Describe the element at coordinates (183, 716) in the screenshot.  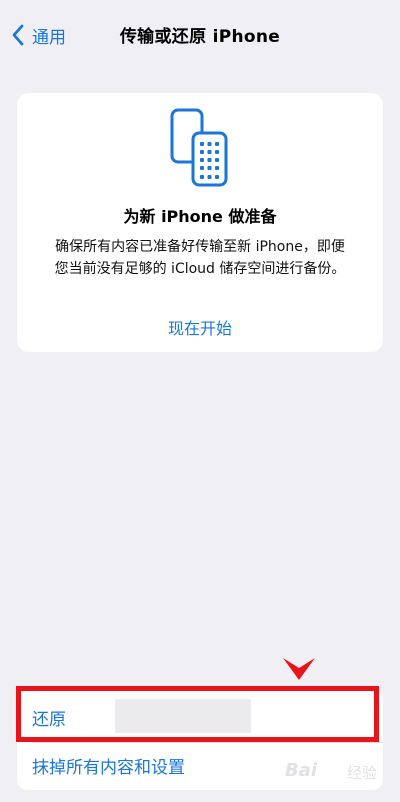
I see `redacted-area` at that location.